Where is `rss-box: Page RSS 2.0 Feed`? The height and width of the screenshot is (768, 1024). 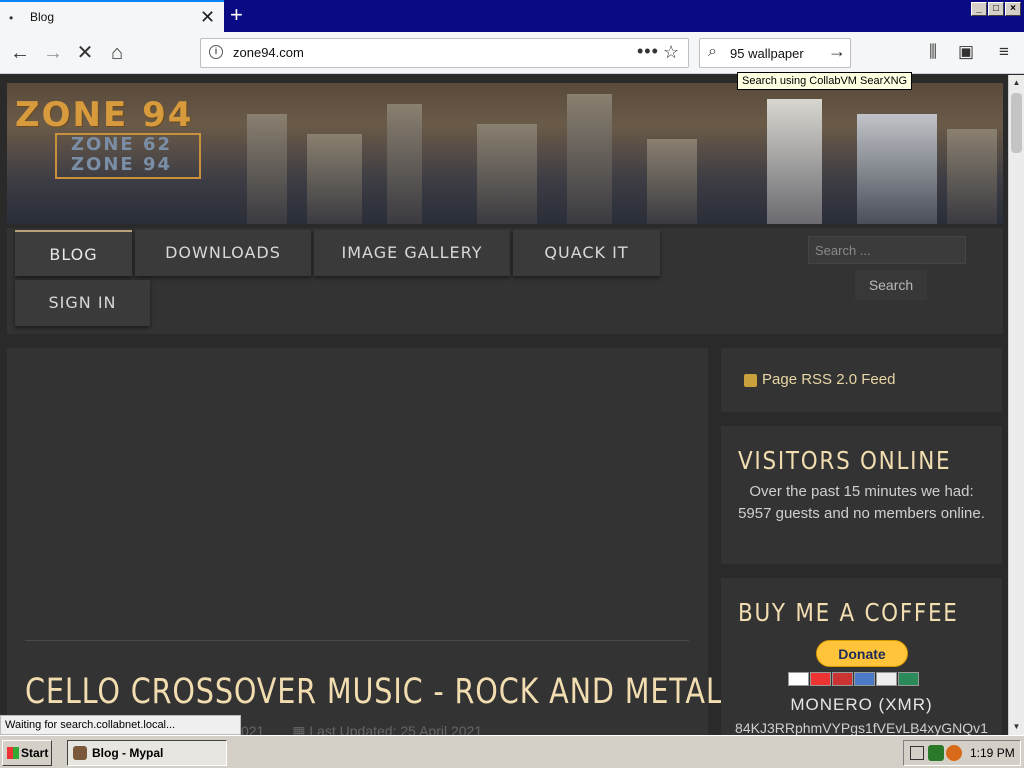 rss-box: Page RSS 2.0 Feed is located at coordinates (861, 380).